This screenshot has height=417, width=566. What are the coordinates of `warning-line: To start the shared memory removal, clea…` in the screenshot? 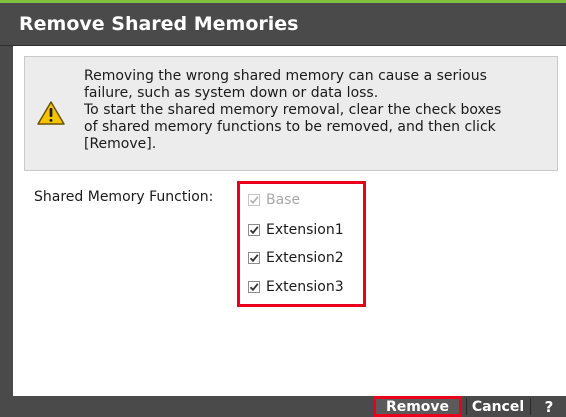 It's located at (293, 110).